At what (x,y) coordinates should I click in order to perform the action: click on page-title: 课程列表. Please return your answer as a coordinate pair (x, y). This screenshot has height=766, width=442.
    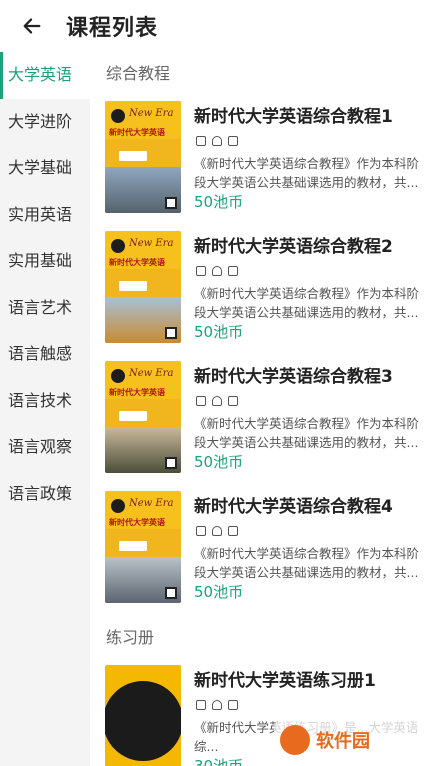
    Looking at the image, I should click on (112, 28).